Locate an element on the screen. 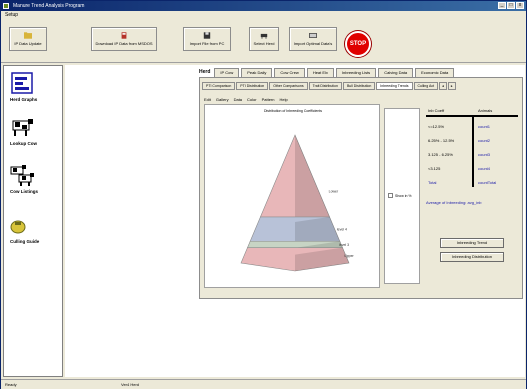  submenu-color: Color is located at coordinates (252, 99).